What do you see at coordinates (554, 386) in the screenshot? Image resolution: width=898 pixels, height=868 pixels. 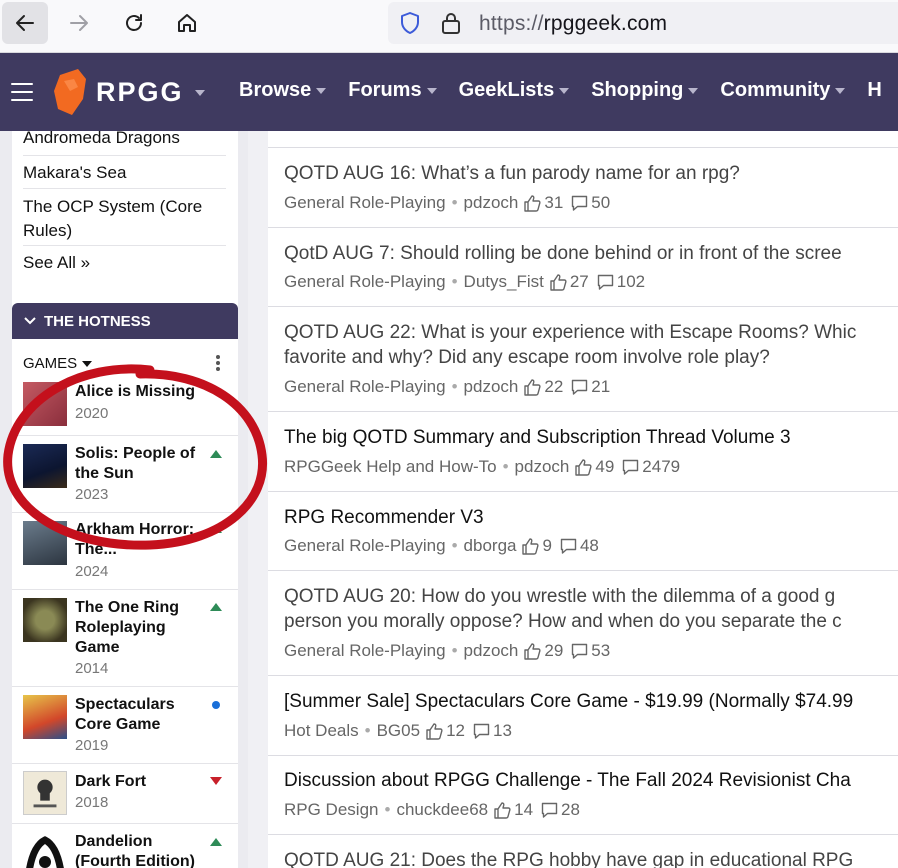 I see `like-count: 22` at bounding box center [554, 386].